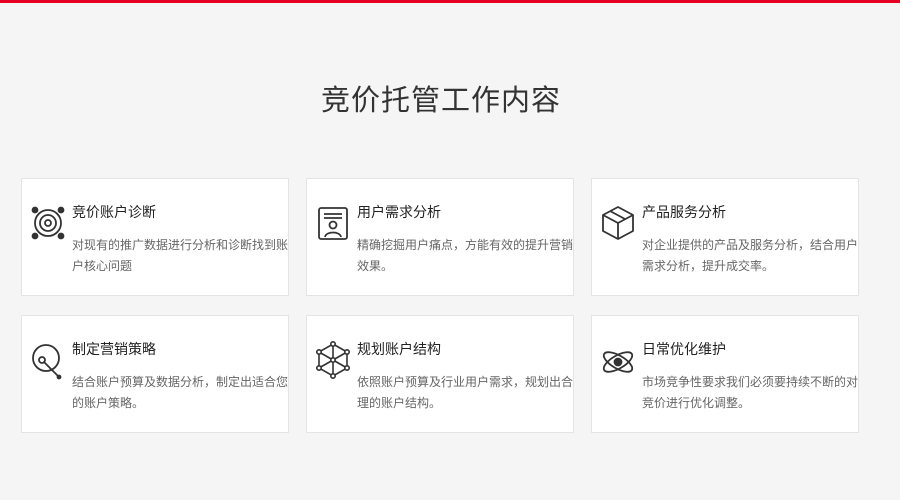 The image size is (900, 500). What do you see at coordinates (333, 223) in the screenshot?
I see `user-profile-icon` at bounding box center [333, 223].